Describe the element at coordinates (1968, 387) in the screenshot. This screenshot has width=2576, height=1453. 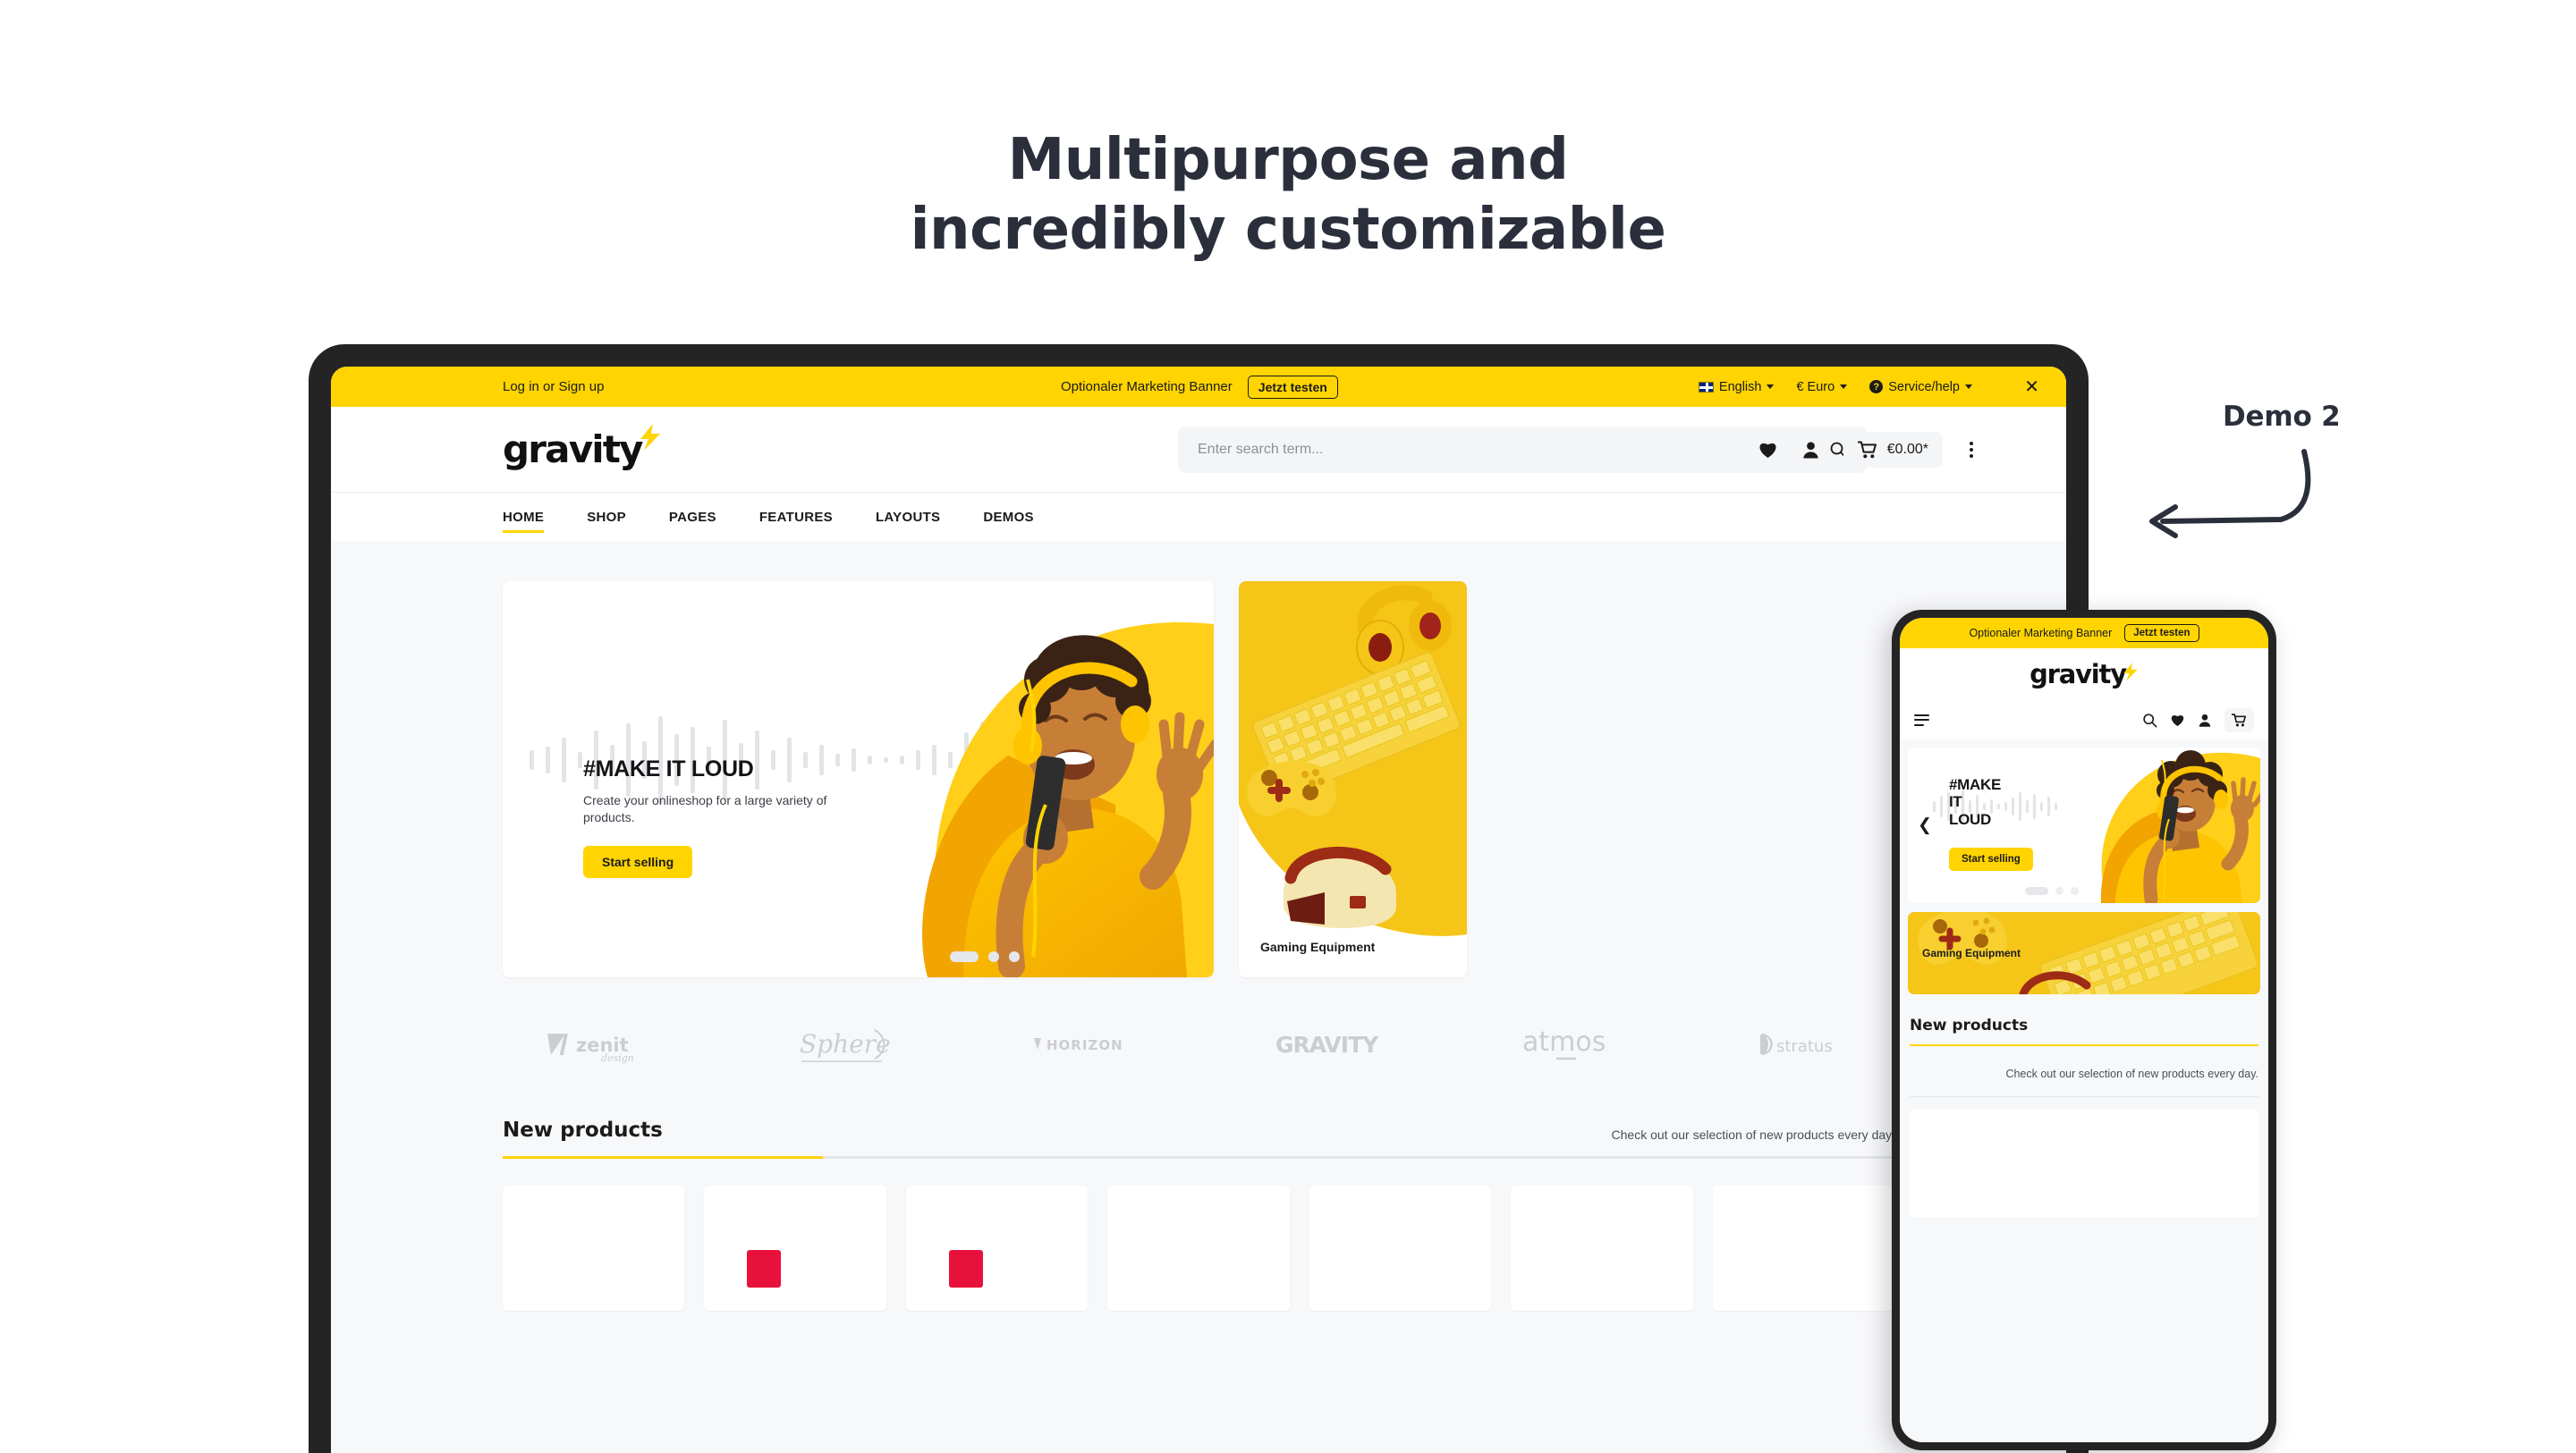
I see `chevron-down-icon` at that location.